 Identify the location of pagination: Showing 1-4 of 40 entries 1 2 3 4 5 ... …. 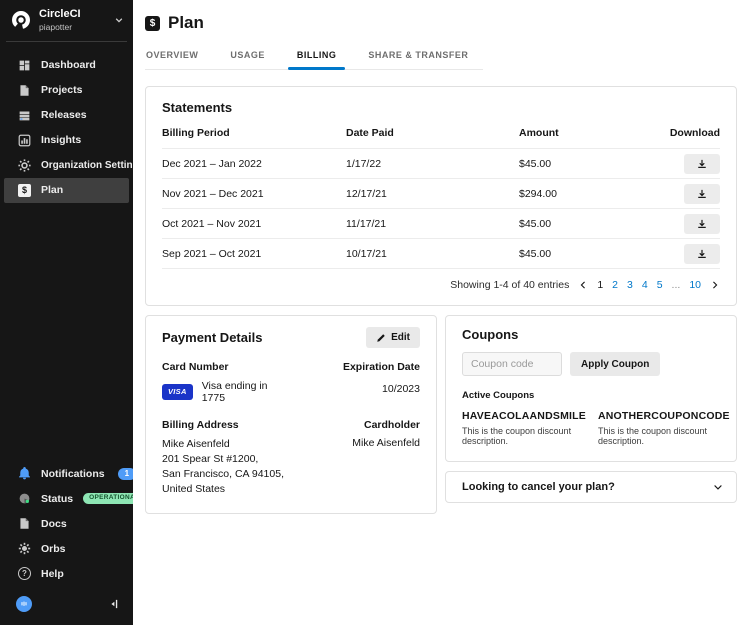
(441, 284).